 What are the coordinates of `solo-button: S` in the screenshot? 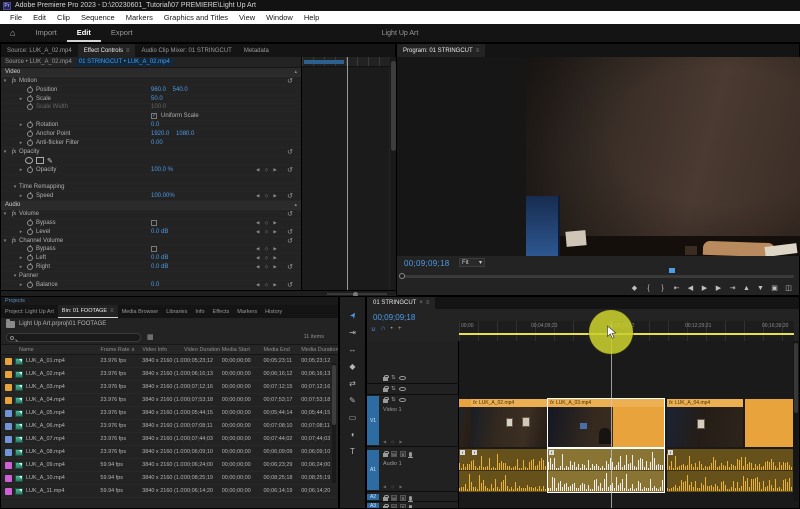 It's located at (403, 498).